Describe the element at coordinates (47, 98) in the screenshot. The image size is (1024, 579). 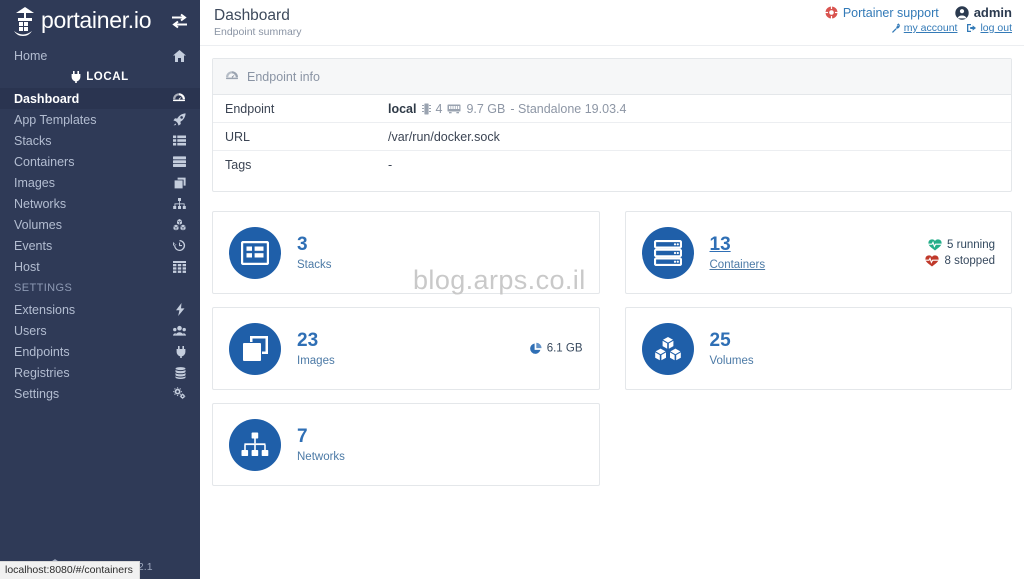
I see `sidebar-item-label: Dashboard` at that location.